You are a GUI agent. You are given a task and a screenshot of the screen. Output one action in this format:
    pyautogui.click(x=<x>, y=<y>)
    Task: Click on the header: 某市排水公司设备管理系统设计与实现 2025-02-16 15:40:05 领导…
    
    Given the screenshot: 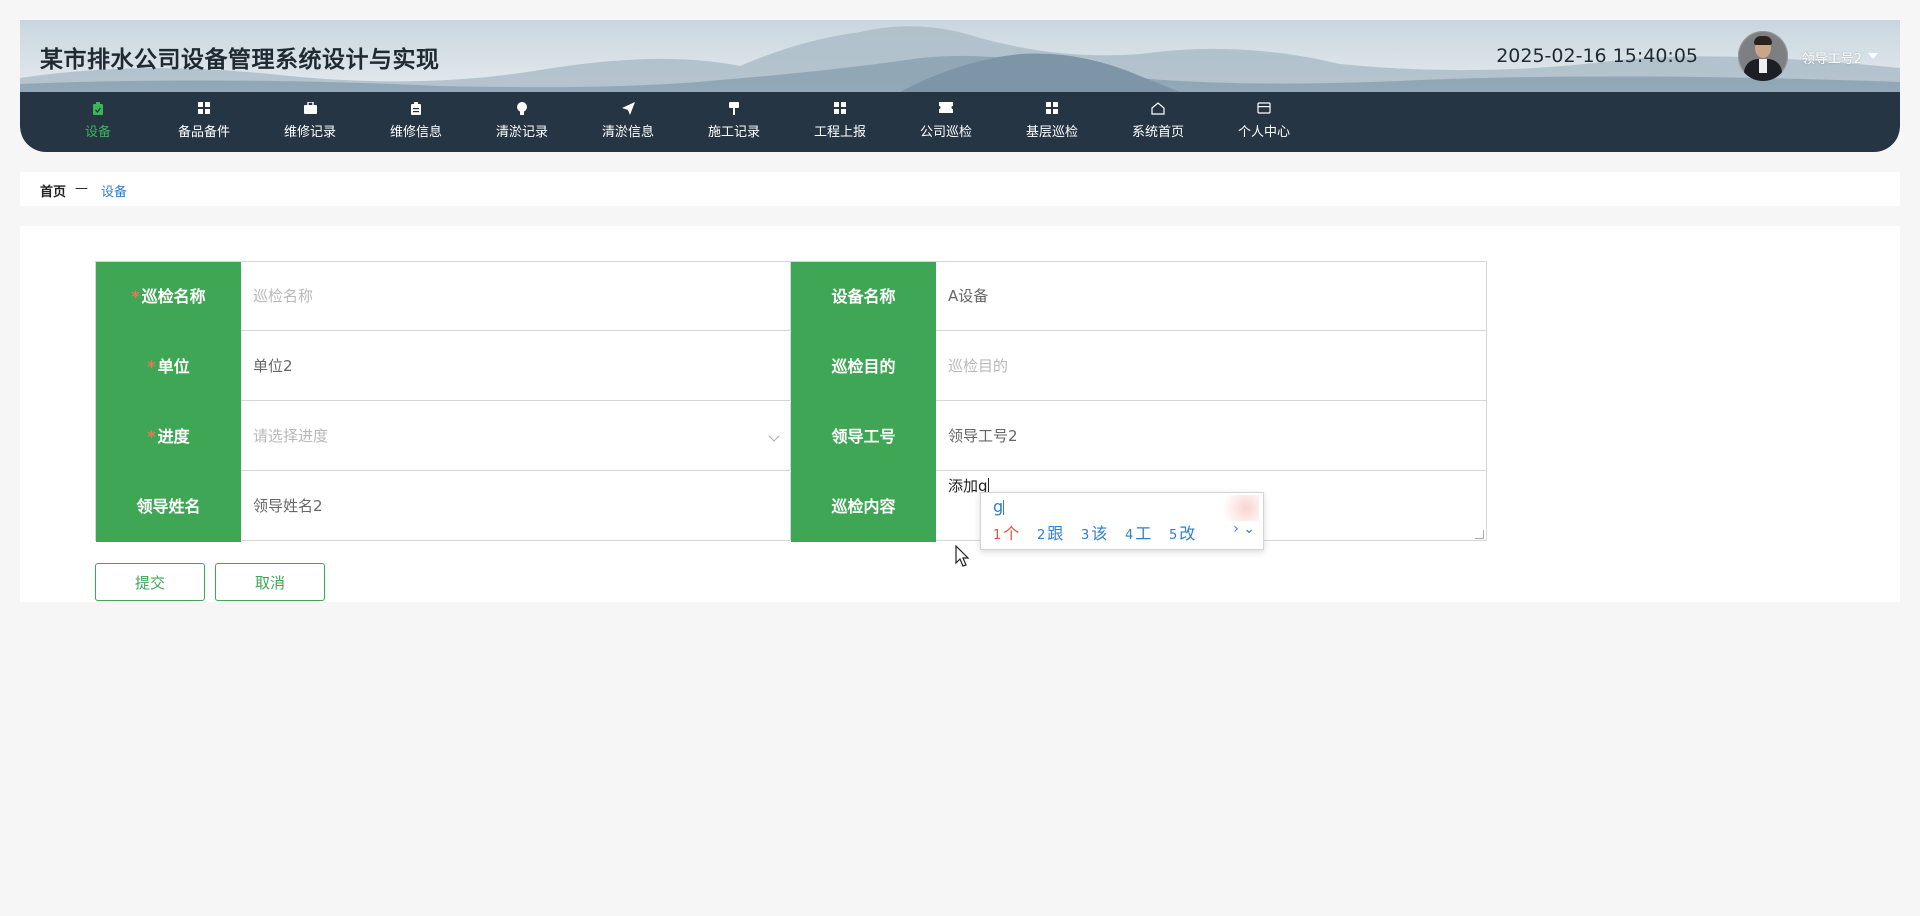 What is the action you would take?
    pyautogui.click(x=960, y=86)
    